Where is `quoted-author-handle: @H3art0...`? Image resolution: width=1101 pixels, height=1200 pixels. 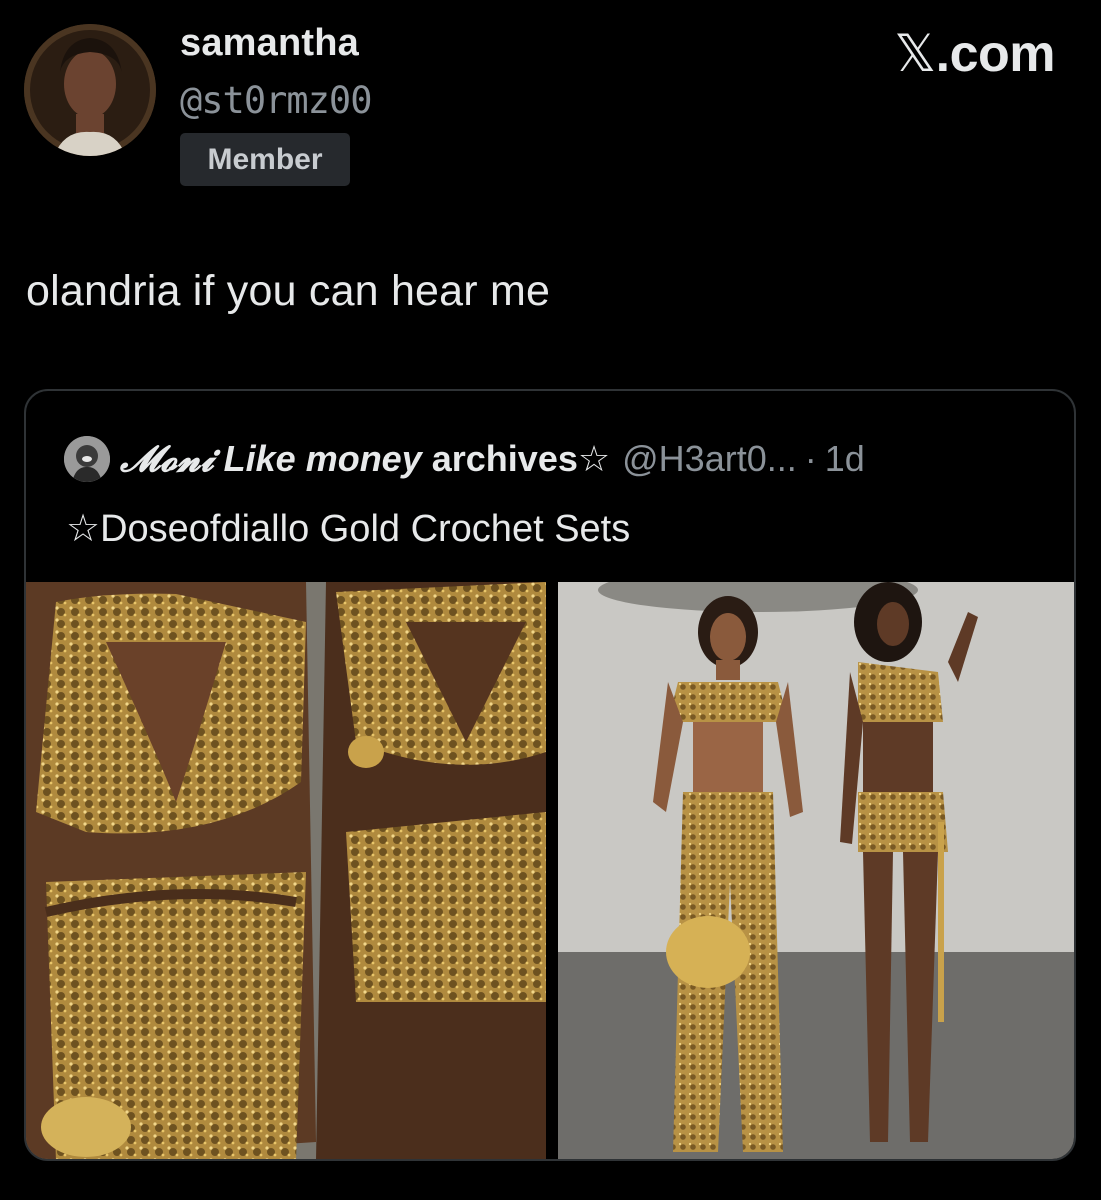
quoted-author-handle: @H3art0... is located at coordinates (709, 459).